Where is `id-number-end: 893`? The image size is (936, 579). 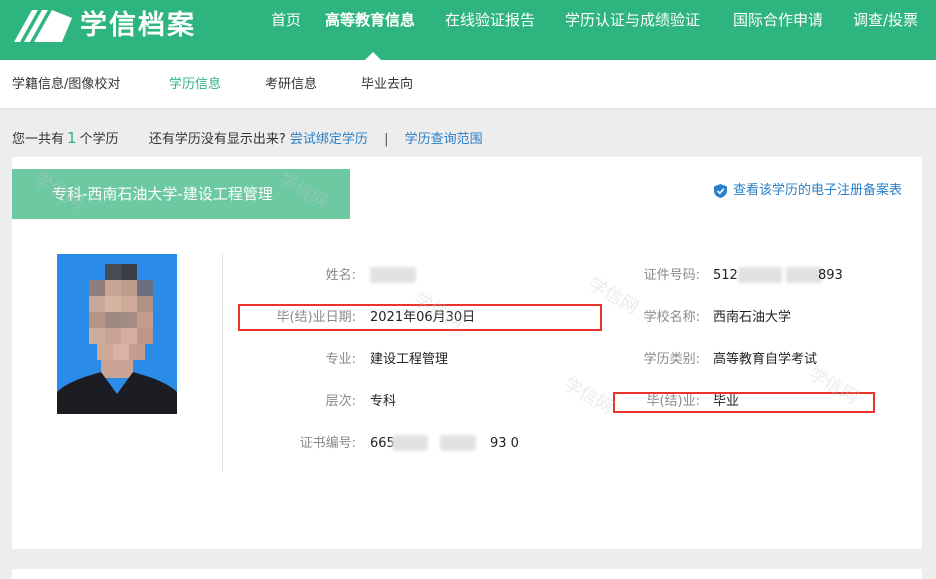 id-number-end: 893 is located at coordinates (830, 275).